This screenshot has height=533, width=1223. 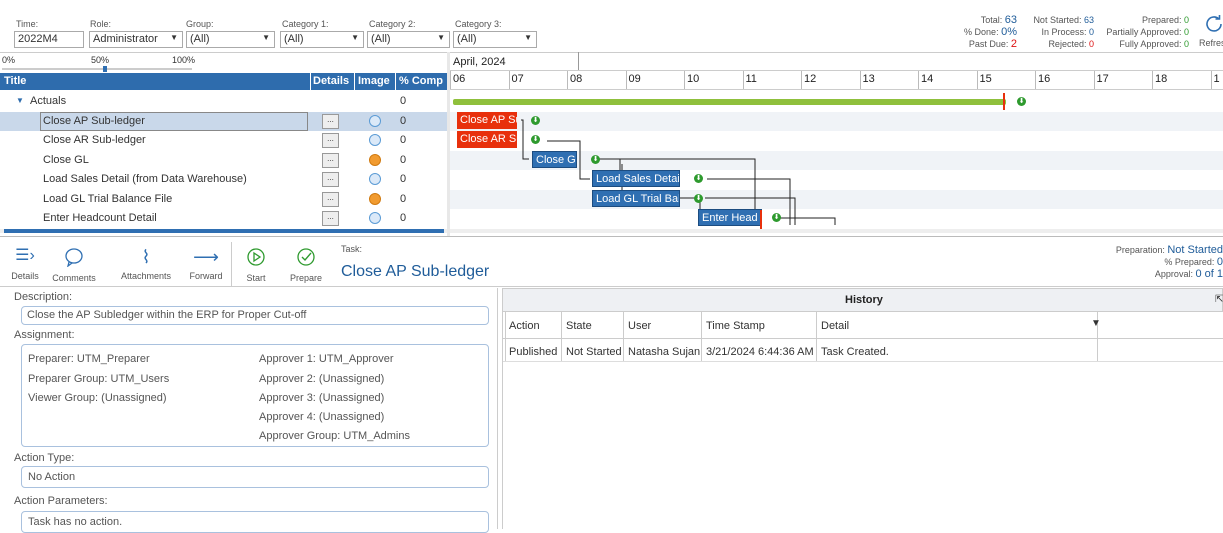 I want to click on gantt-scrollbar, so click(x=836, y=231).